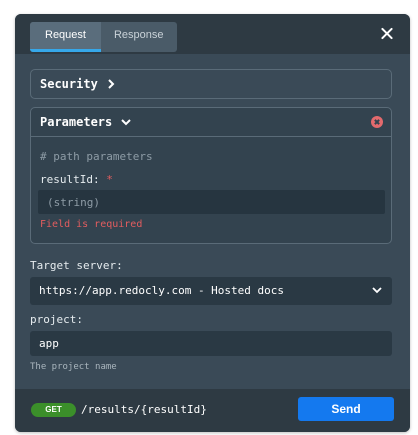  I want to click on parameters-title: Parameters, so click(76, 122).